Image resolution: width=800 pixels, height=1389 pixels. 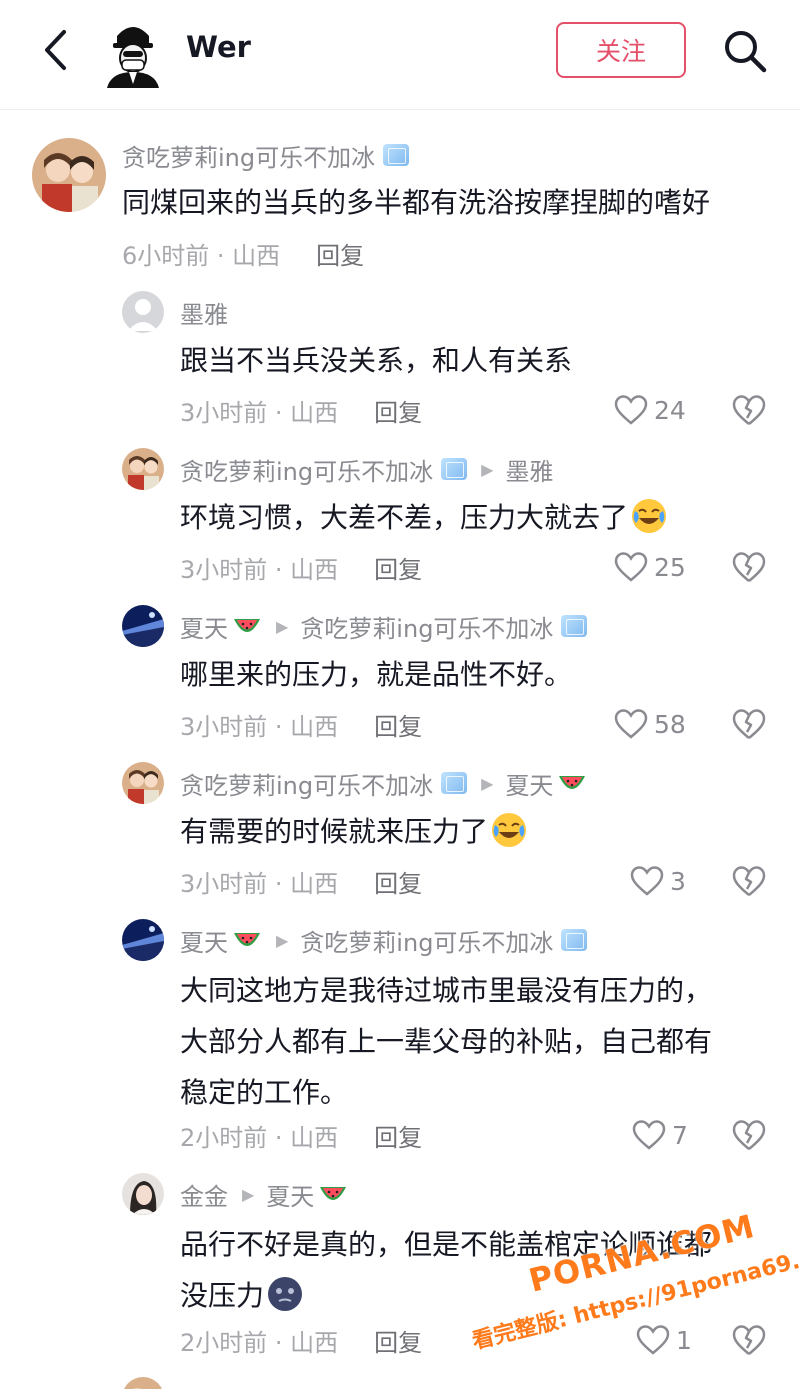 What do you see at coordinates (670, 567) in the screenshot?
I see `like-count: 25` at bounding box center [670, 567].